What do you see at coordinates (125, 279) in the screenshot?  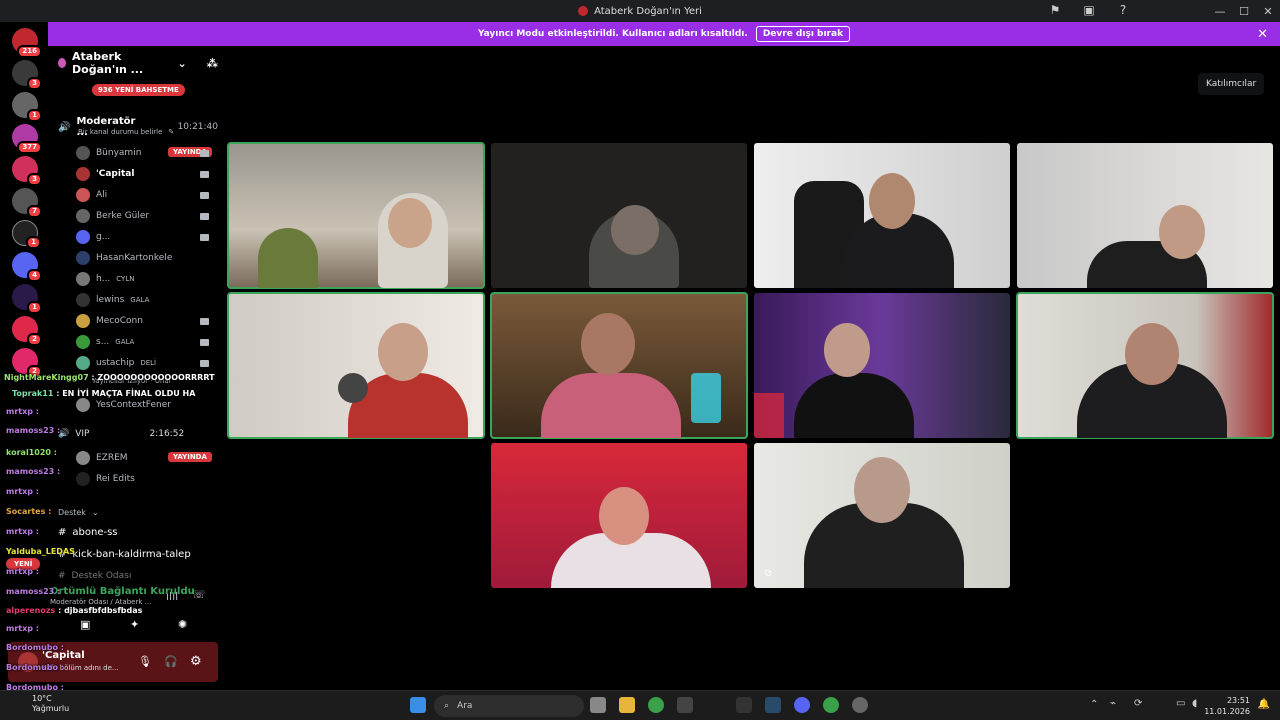 I see `member-tag: CYLN` at bounding box center [125, 279].